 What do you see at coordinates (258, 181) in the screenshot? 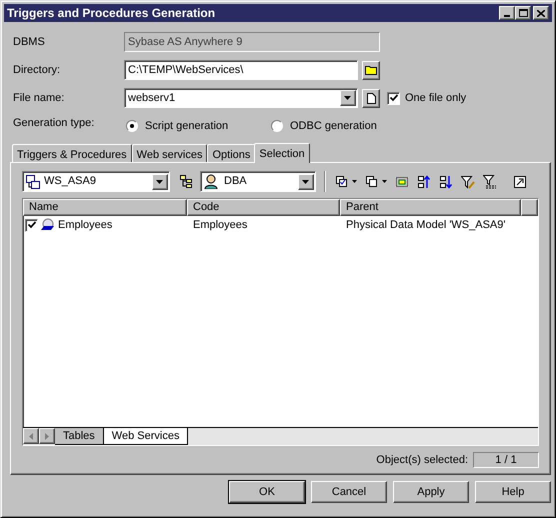
I see `owner-combo: DBA` at bounding box center [258, 181].